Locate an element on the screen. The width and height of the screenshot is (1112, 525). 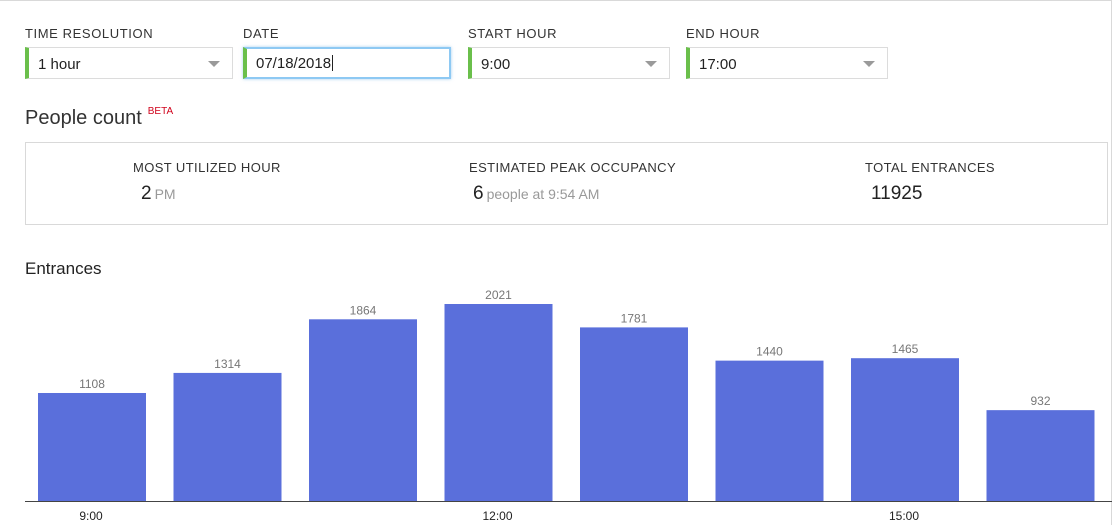
bar-10:00 is located at coordinates (227, 436).